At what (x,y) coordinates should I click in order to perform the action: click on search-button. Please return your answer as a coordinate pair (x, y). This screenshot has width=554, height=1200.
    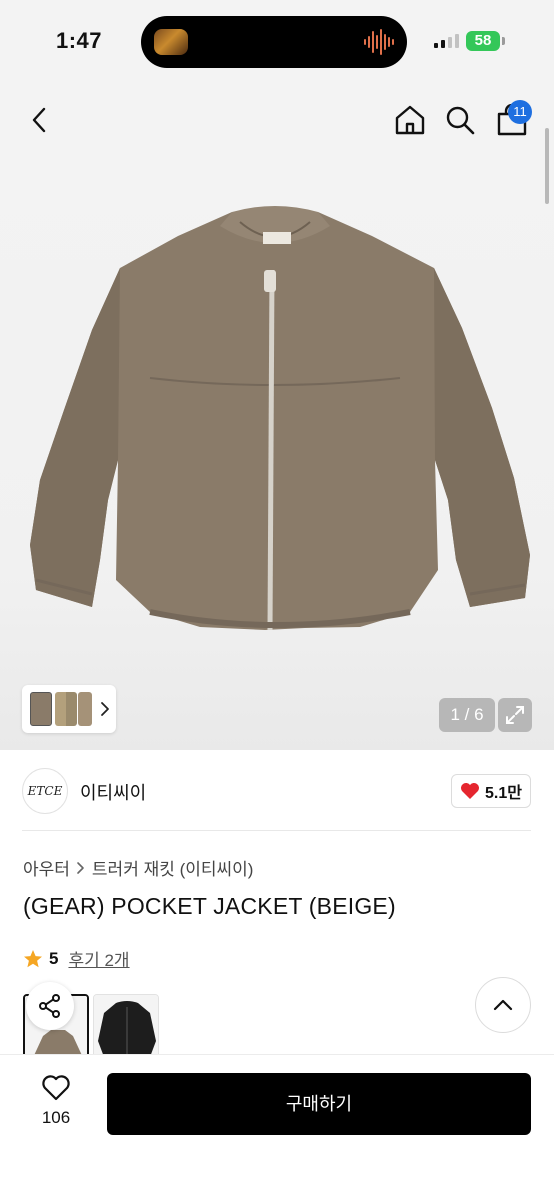
    Looking at the image, I should click on (460, 120).